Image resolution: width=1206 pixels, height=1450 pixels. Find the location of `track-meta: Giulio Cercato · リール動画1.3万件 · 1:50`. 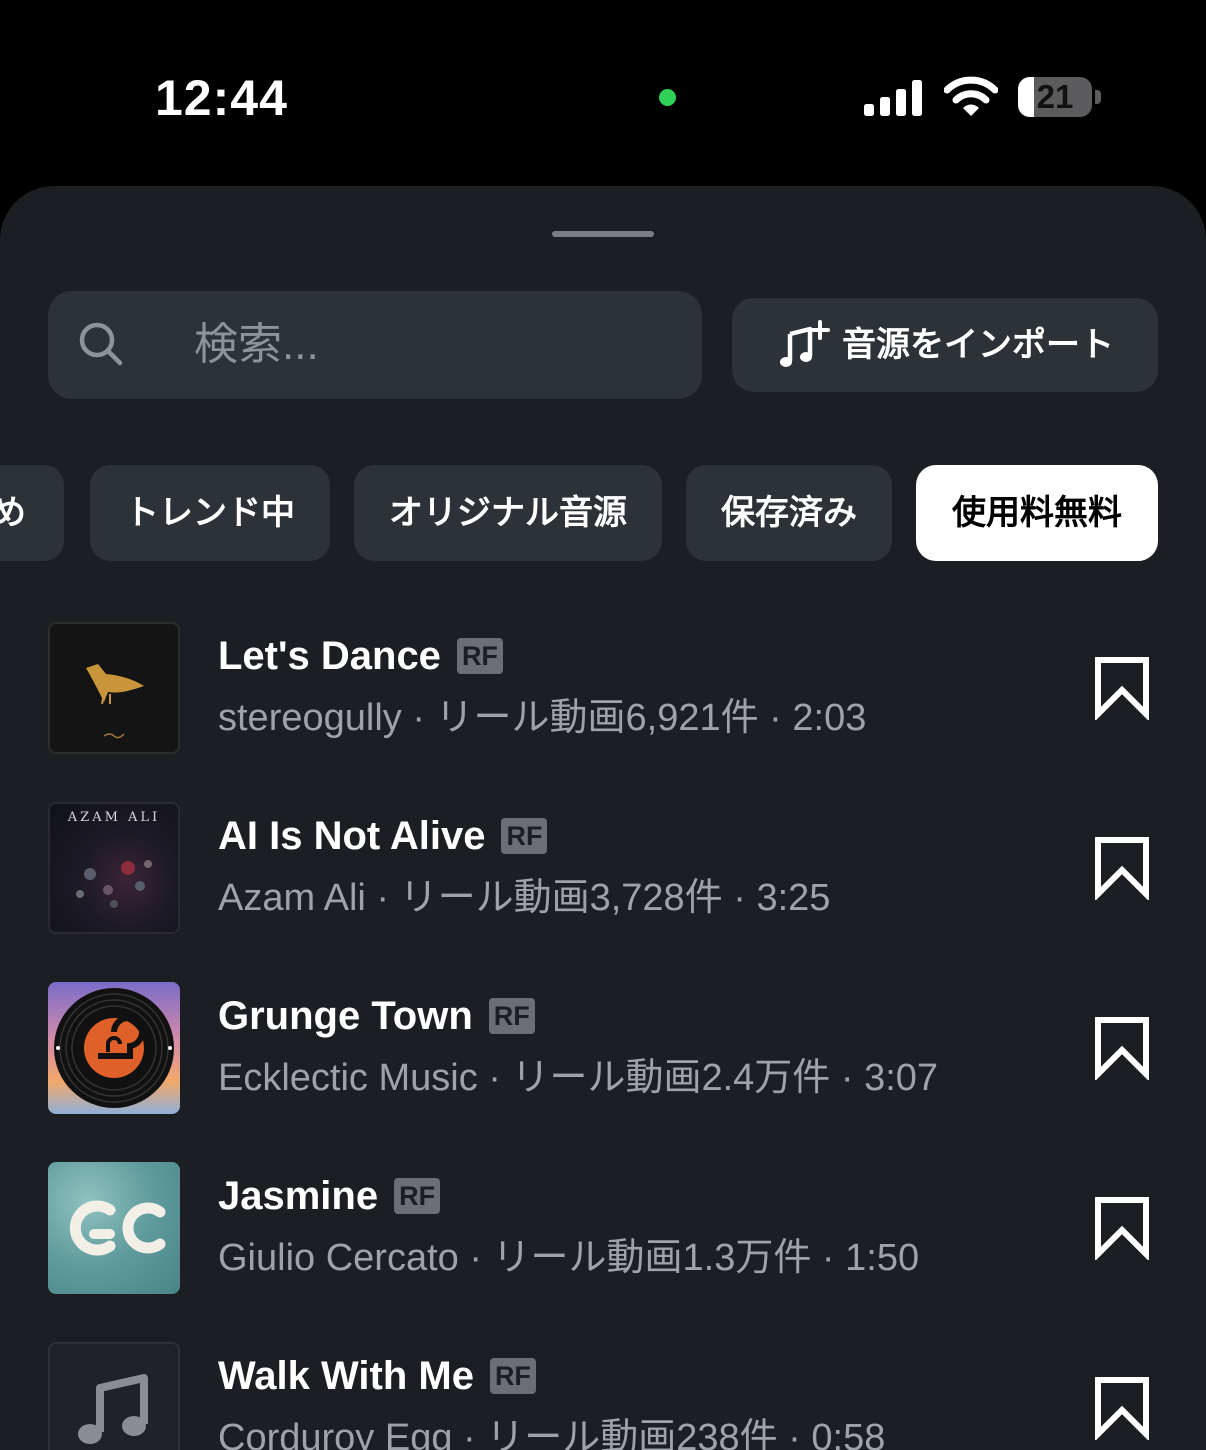

track-meta: Giulio Cercato · リール動画1.3万件 · 1:50 is located at coordinates (569, 1258).